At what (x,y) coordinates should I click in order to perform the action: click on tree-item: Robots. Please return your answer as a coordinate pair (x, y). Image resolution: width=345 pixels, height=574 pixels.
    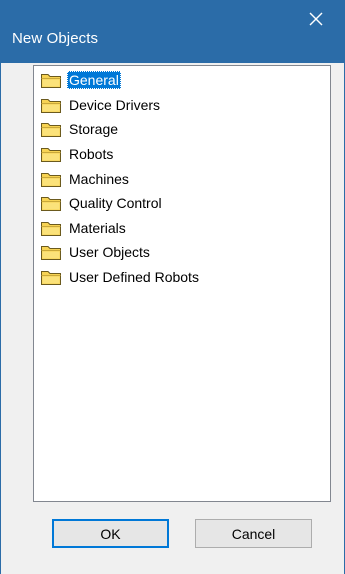
    Looking at the image, I should click on (120, 154).